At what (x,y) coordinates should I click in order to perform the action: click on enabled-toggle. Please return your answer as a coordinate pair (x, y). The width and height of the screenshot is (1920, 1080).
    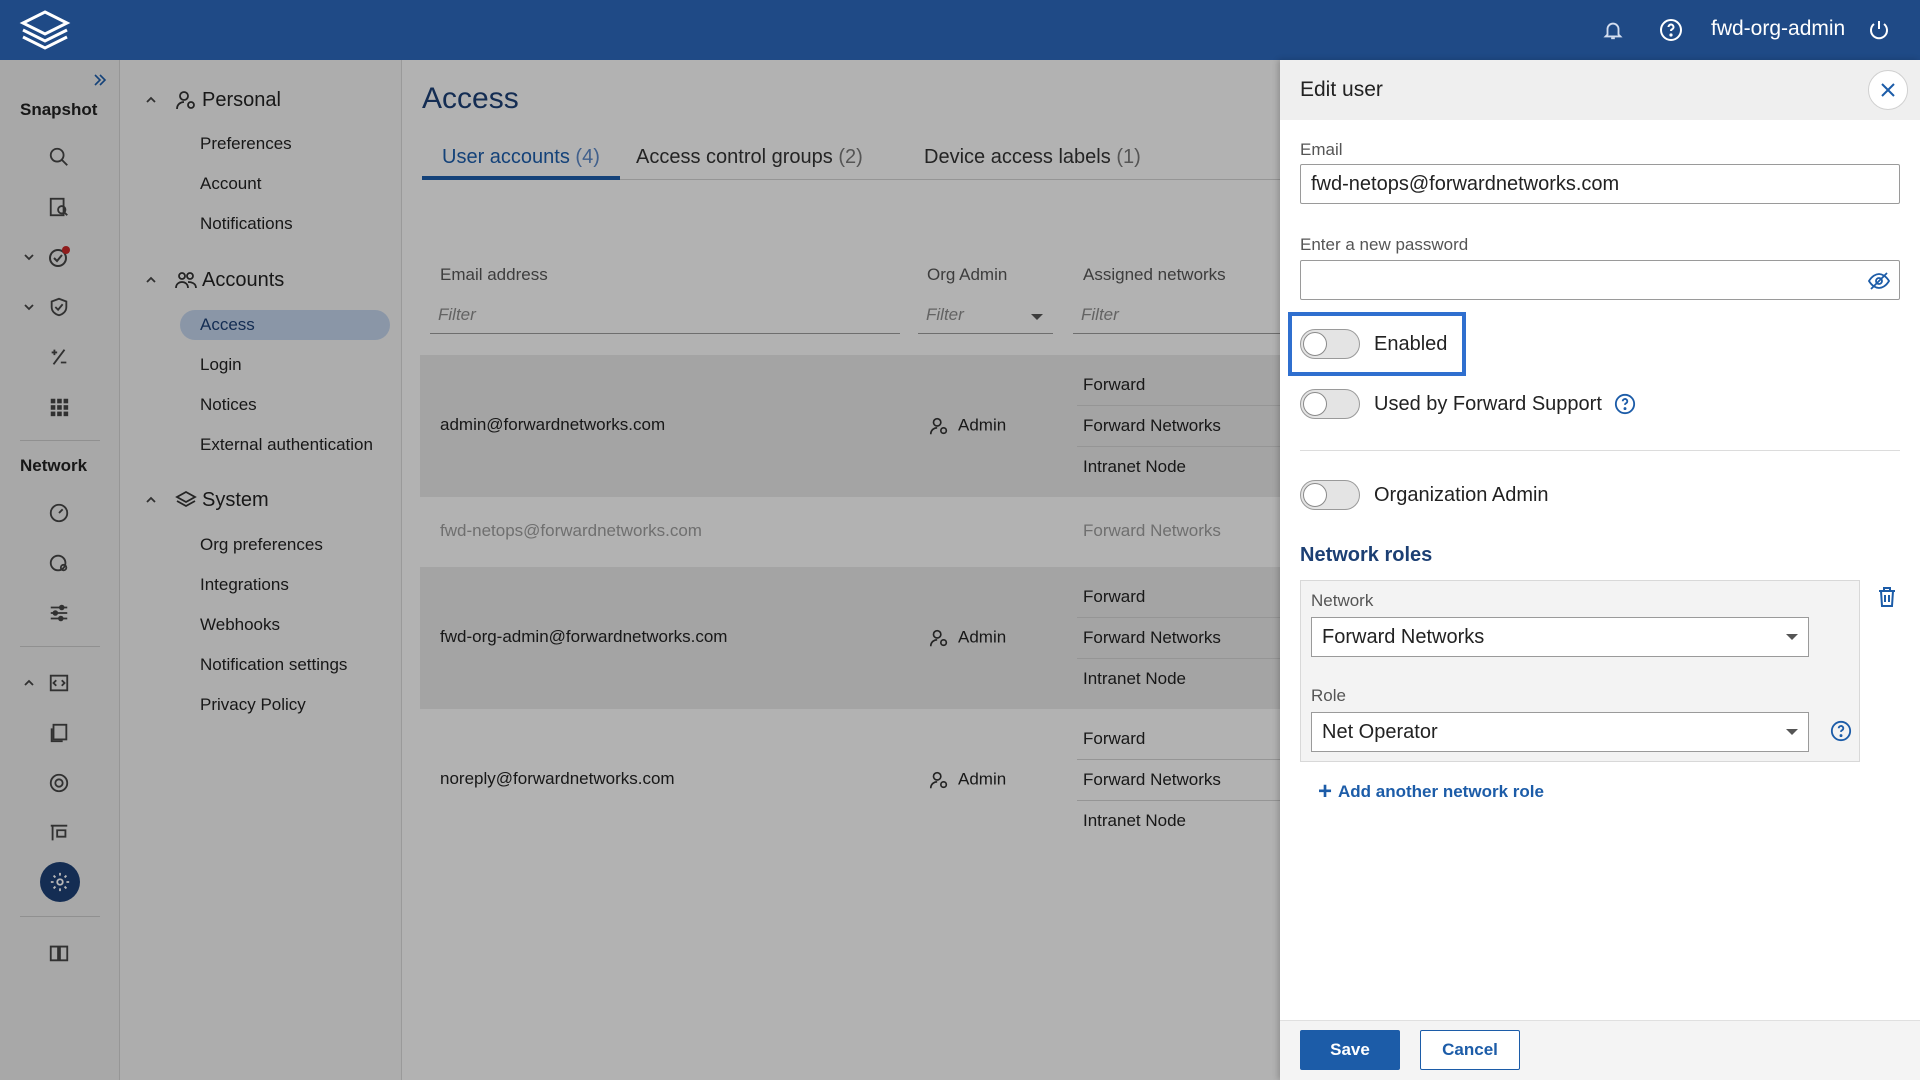
    Looking at the image, I should click on (1330, 344).